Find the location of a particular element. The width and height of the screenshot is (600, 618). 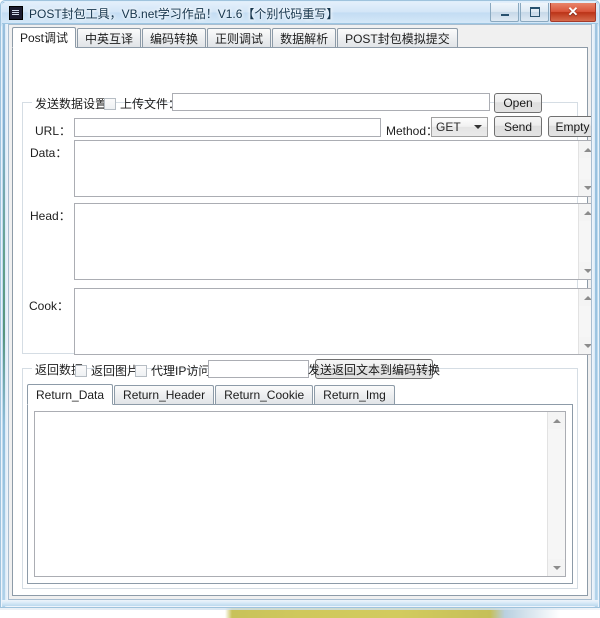

tab-regex-debug: 正则调试 is located at coordinates (239, 37).